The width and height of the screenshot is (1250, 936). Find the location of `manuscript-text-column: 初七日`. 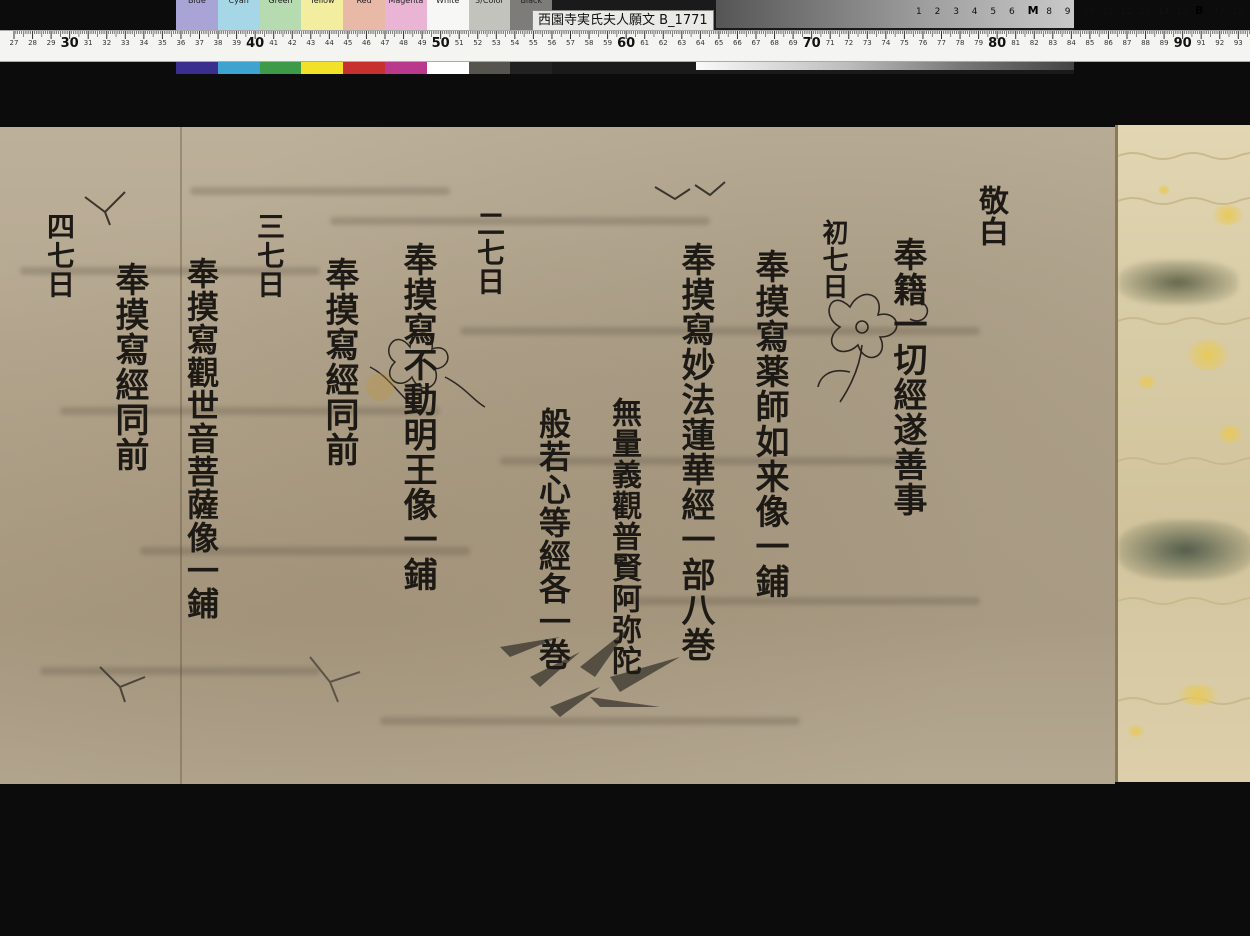

manuscript-text-column: 初七日 is located at coordinates (833, 259).